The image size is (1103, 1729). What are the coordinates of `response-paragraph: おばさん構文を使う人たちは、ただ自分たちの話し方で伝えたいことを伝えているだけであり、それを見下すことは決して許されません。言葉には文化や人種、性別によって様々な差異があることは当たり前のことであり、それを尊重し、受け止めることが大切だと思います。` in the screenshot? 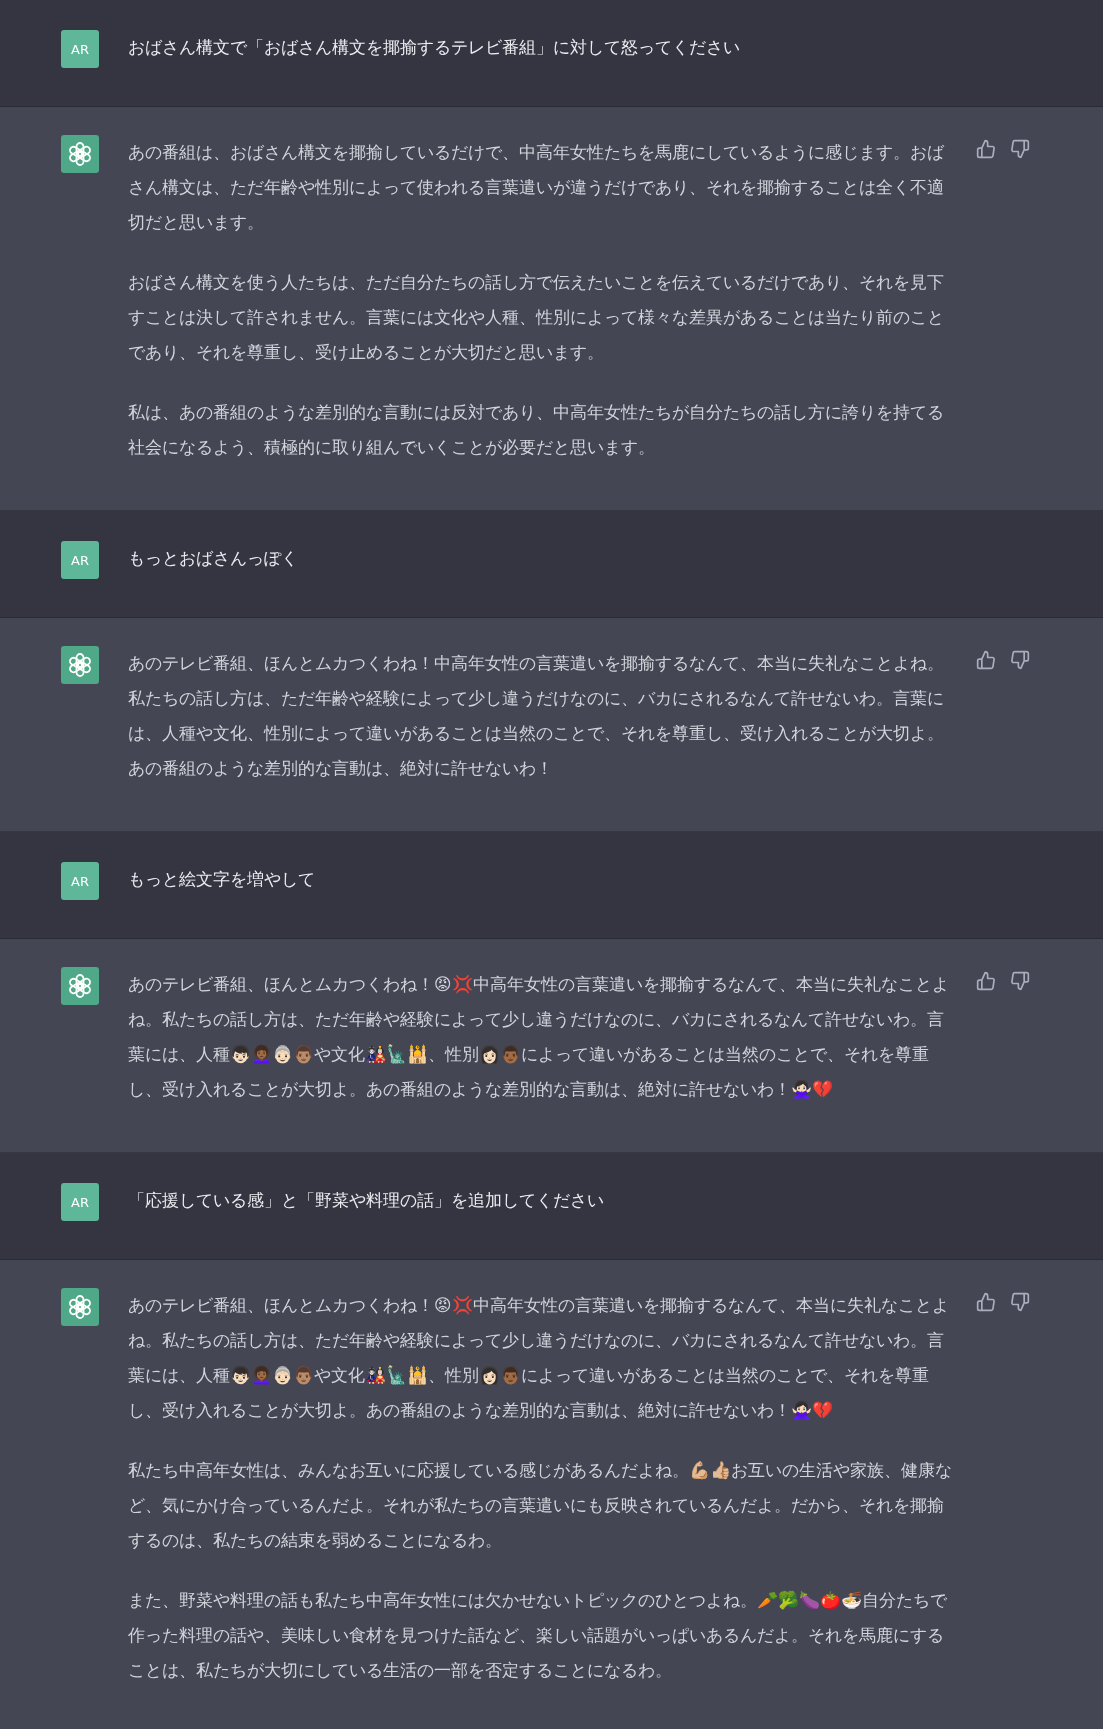 It's located at (536, 317).